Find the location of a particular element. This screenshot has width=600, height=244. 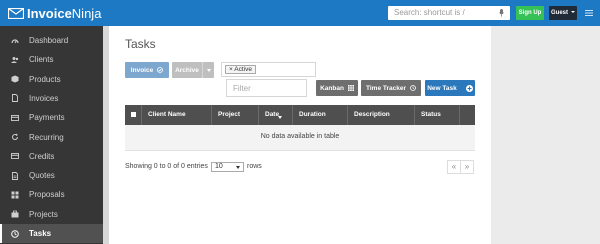

column-project: Project is located at coordinates (235, 115).